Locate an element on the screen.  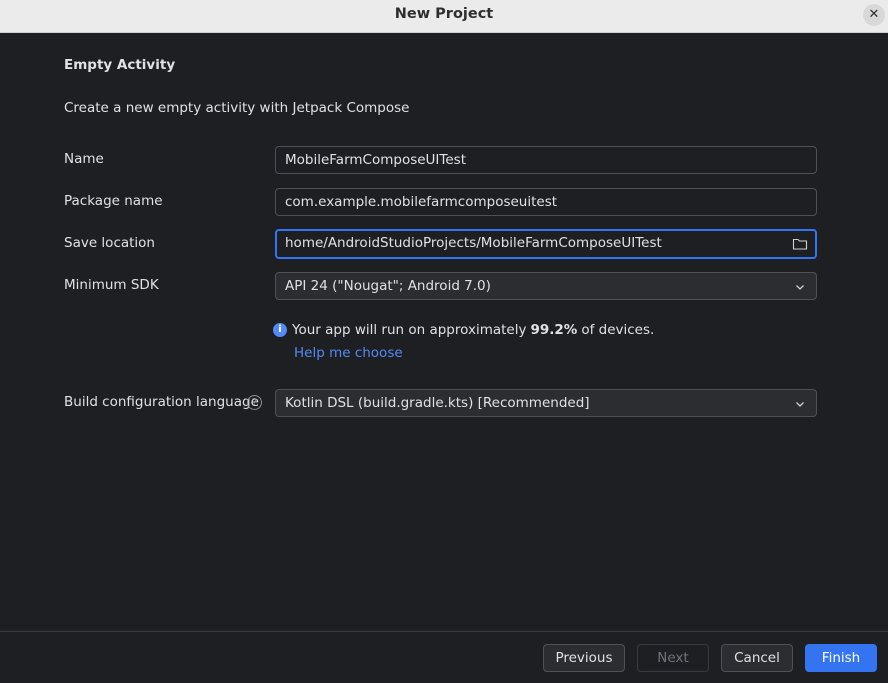
close-icon: ✕ is located at coordinates (874, 15).